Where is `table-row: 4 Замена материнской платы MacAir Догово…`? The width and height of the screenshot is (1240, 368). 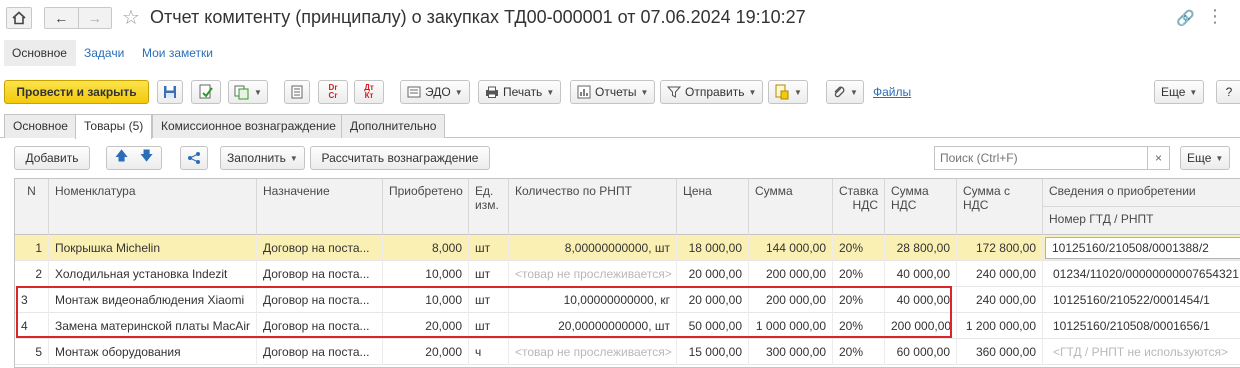 table-row: 4 Замена материнской платы MacAir Догово… is located at coordinates (627, 326).